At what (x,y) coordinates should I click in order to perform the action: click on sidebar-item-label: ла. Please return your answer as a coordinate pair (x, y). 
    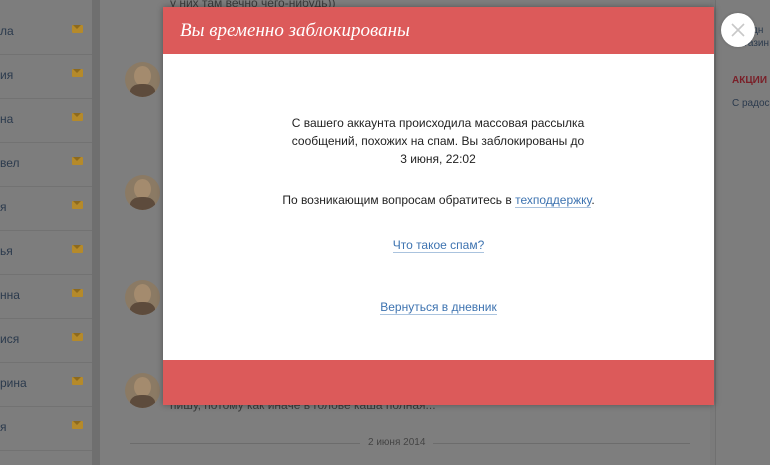
    Looking at the image, I should click on (7, 31).